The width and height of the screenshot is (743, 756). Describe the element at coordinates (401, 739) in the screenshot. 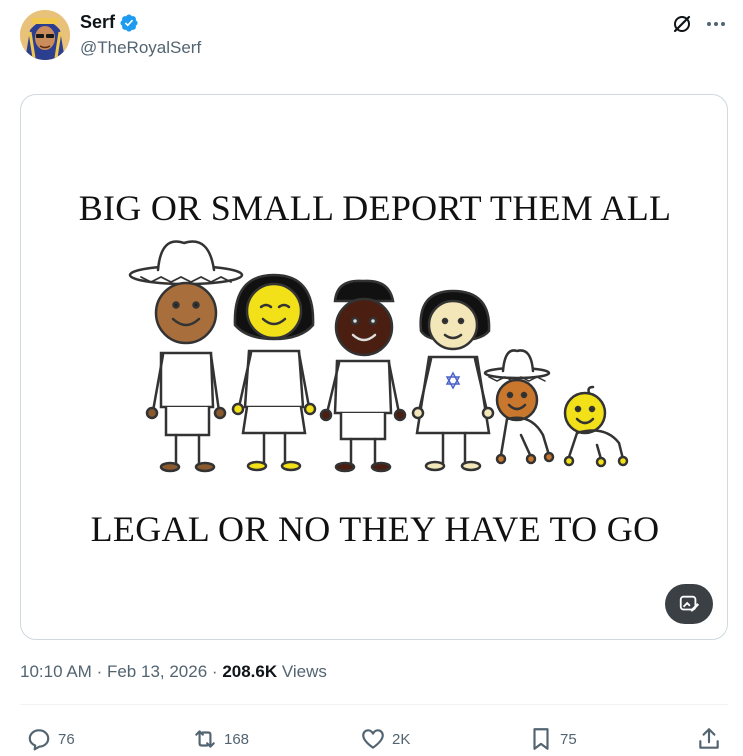

I see `like-count: 2K` at that location.